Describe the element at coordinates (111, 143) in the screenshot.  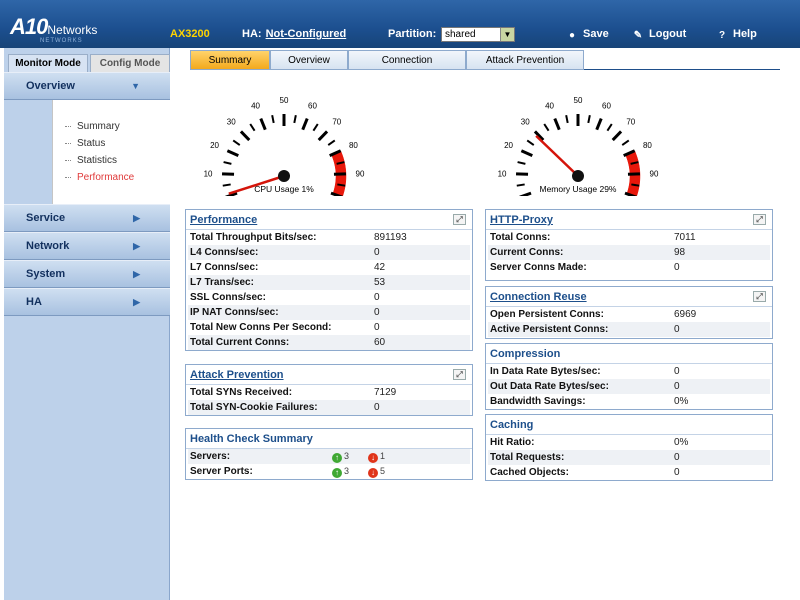
I see `submenu-status: Status` at that location.